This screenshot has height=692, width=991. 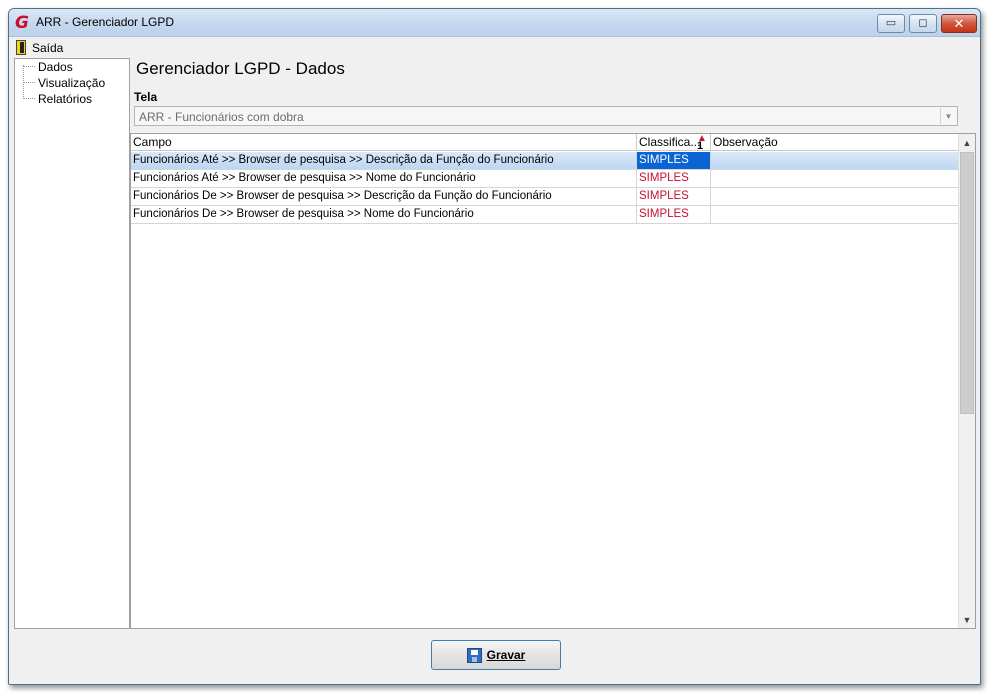 I want to click on nav-tree: Dados Visualização Relatórios, so click(x=72, y=343).